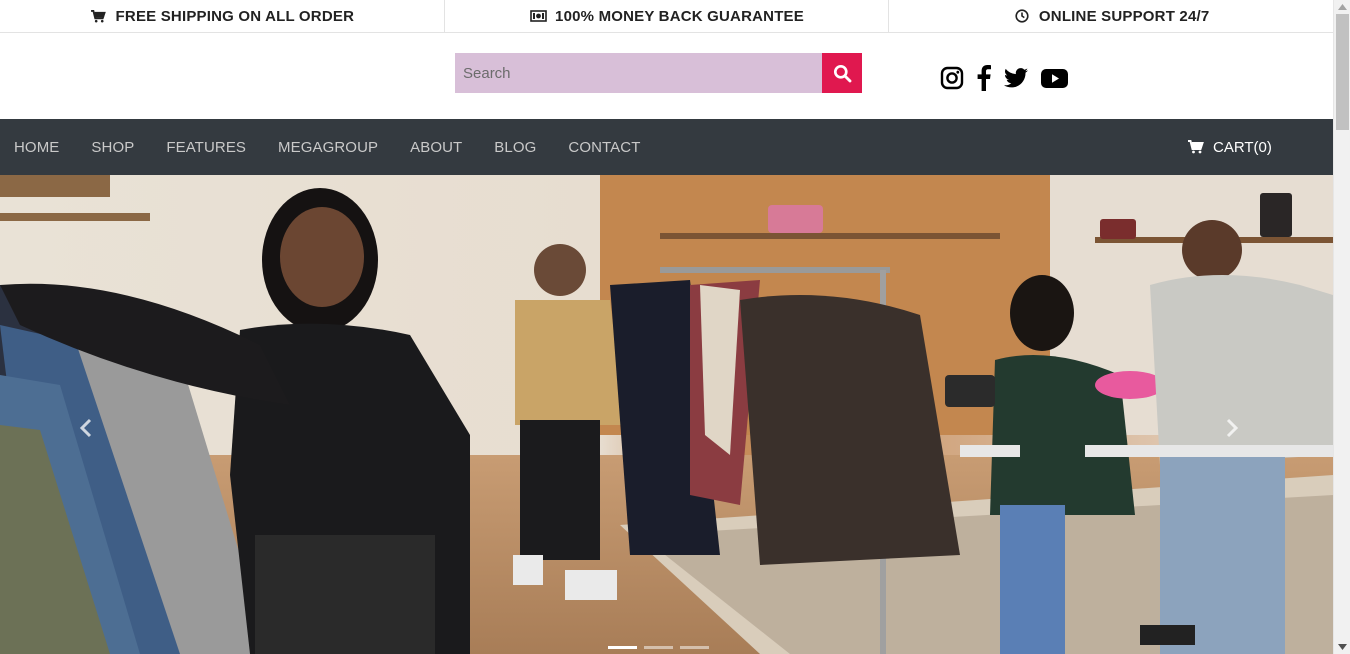 The width and height of the screenshot is (1350, 654). Describe the element at coordinates (1342, 647) in the screenshot. I see `scroll-down-arrow` at that location.